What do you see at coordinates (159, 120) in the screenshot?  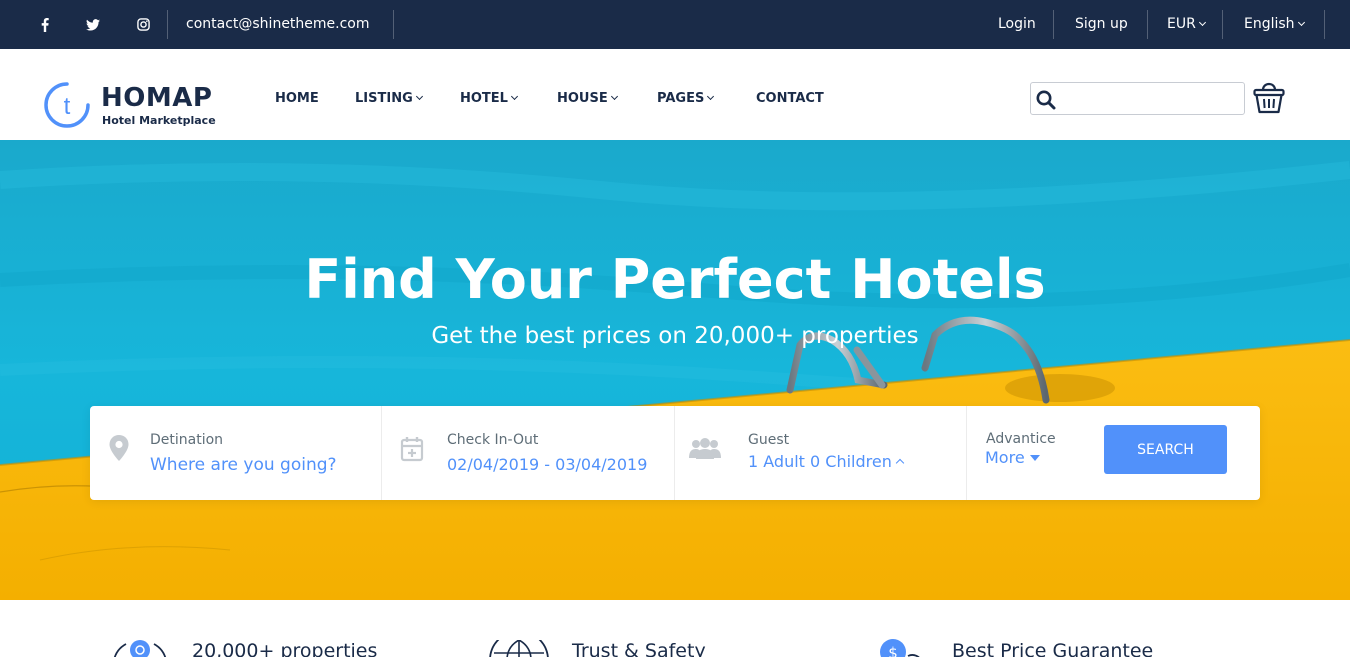 I see `logo-tagline: Hotel Marketplace` at bounding box center [159, 120].